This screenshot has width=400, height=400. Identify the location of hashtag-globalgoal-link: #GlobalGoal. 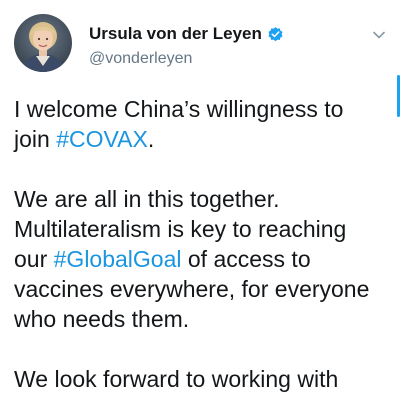
(118, 259).